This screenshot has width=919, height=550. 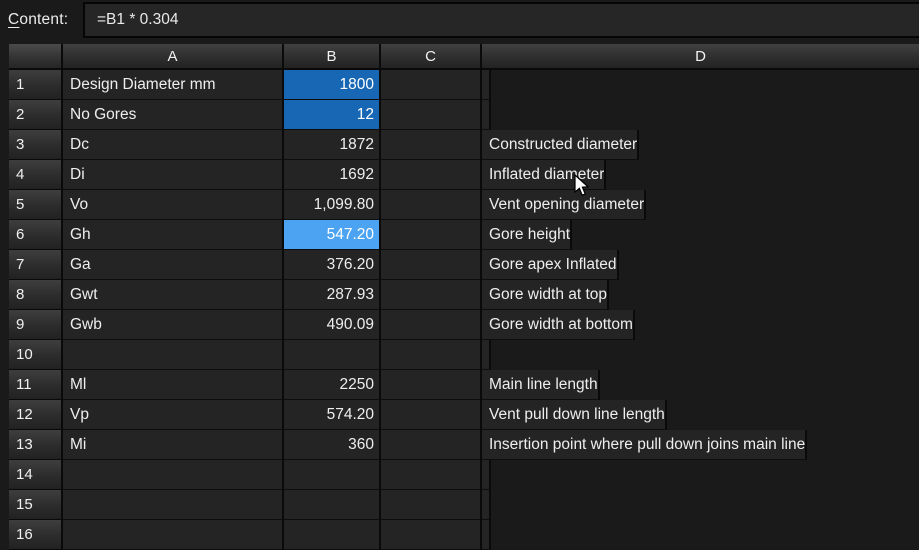 What do you see at coordinates (431, 115) in the screenshot?
I see `cell-C2` at bounding box center [431, 115].